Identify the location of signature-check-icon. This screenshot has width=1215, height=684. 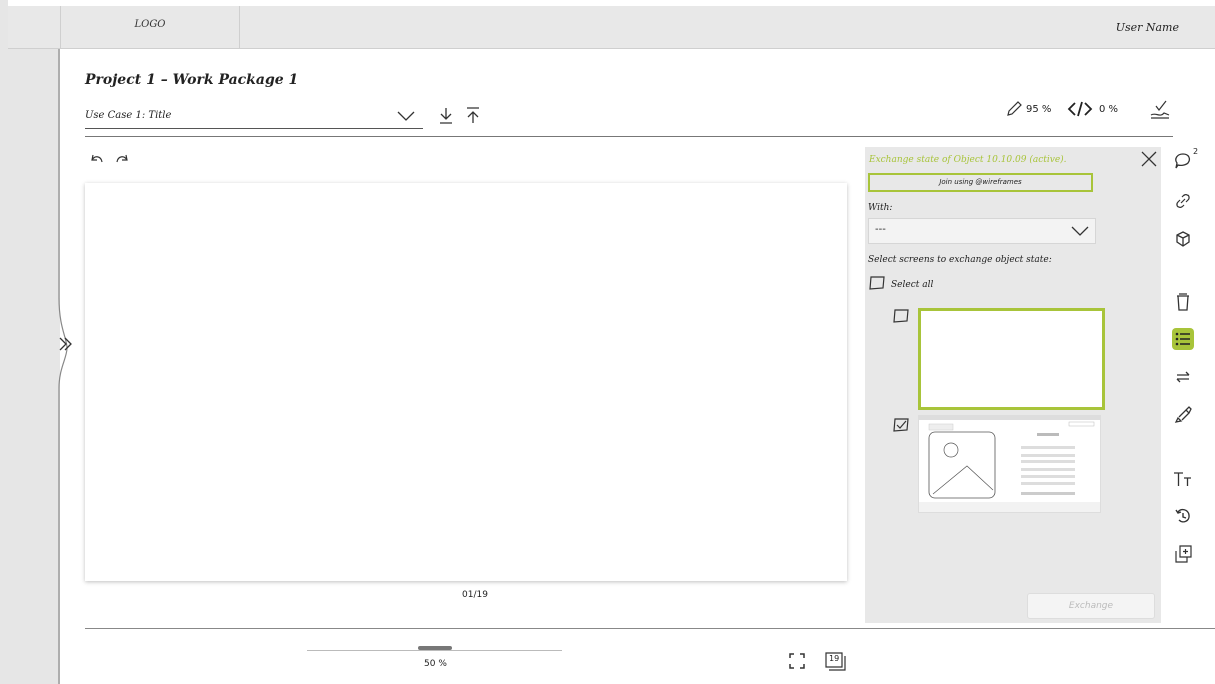
(1160, 109).